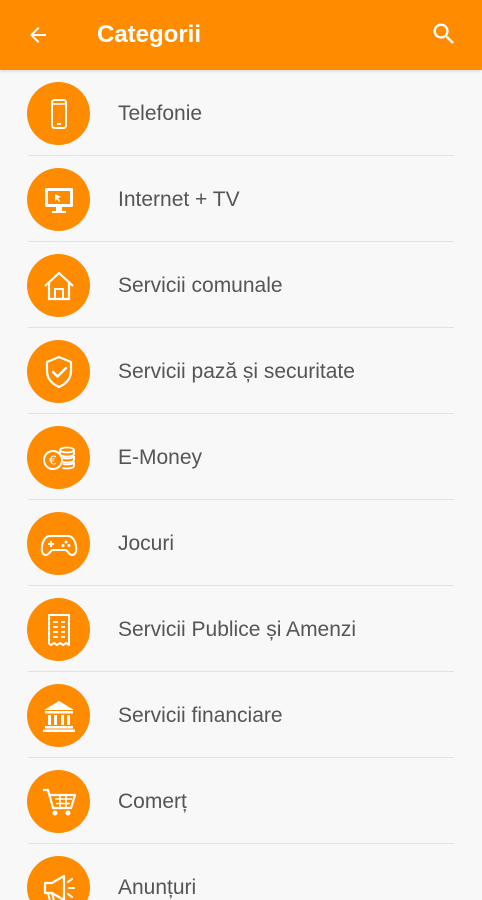 Image resolution: width=482 pixels, height=900 pixels. What do you see at coordinates (58, 285) in the screenshot?
I see `house-icon` at bounding box center [58, 285].